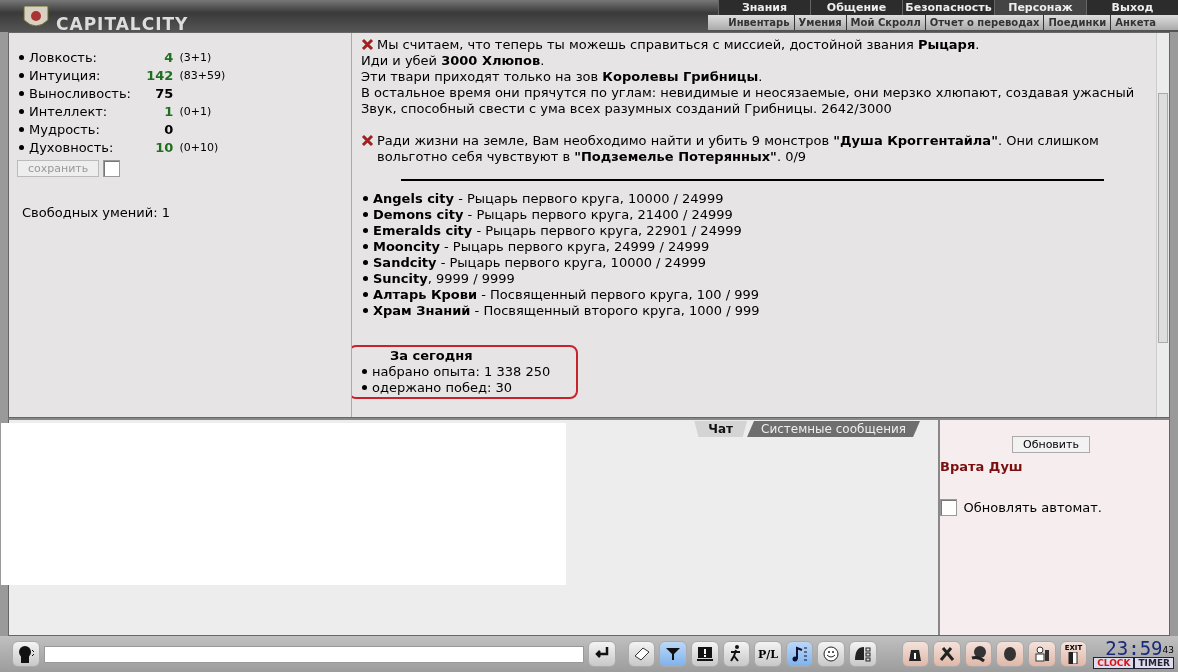 The height and width of the screenshot is (672, 1178). I want to click on city-progress-item: Emeralds city - Рыцарь первого круга, 22901 / 24999, so click(557, 231).